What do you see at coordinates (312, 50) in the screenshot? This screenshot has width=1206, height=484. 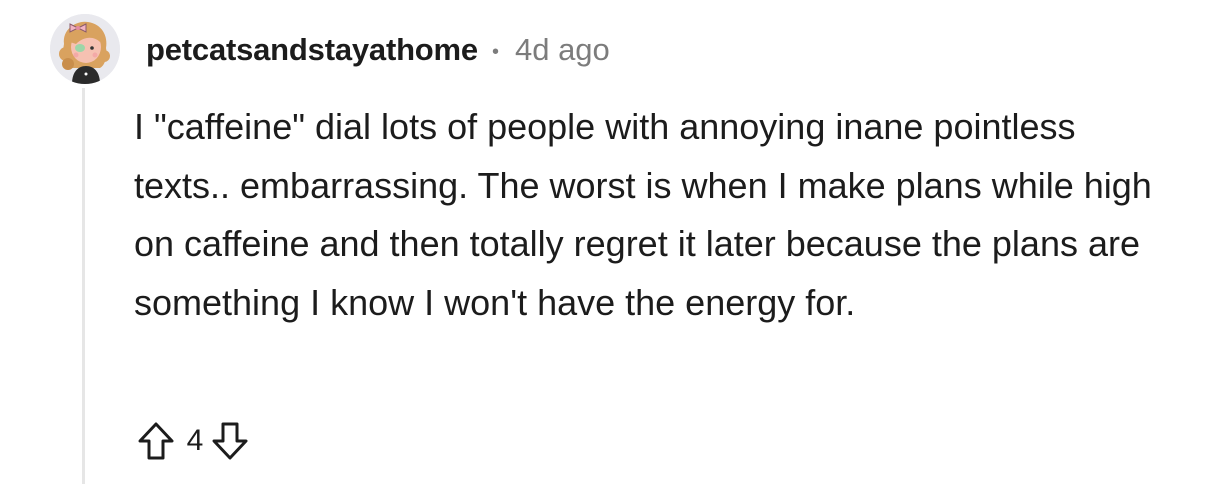 I see `username: petcatsandstayathome` at bounding box center [312, 50].